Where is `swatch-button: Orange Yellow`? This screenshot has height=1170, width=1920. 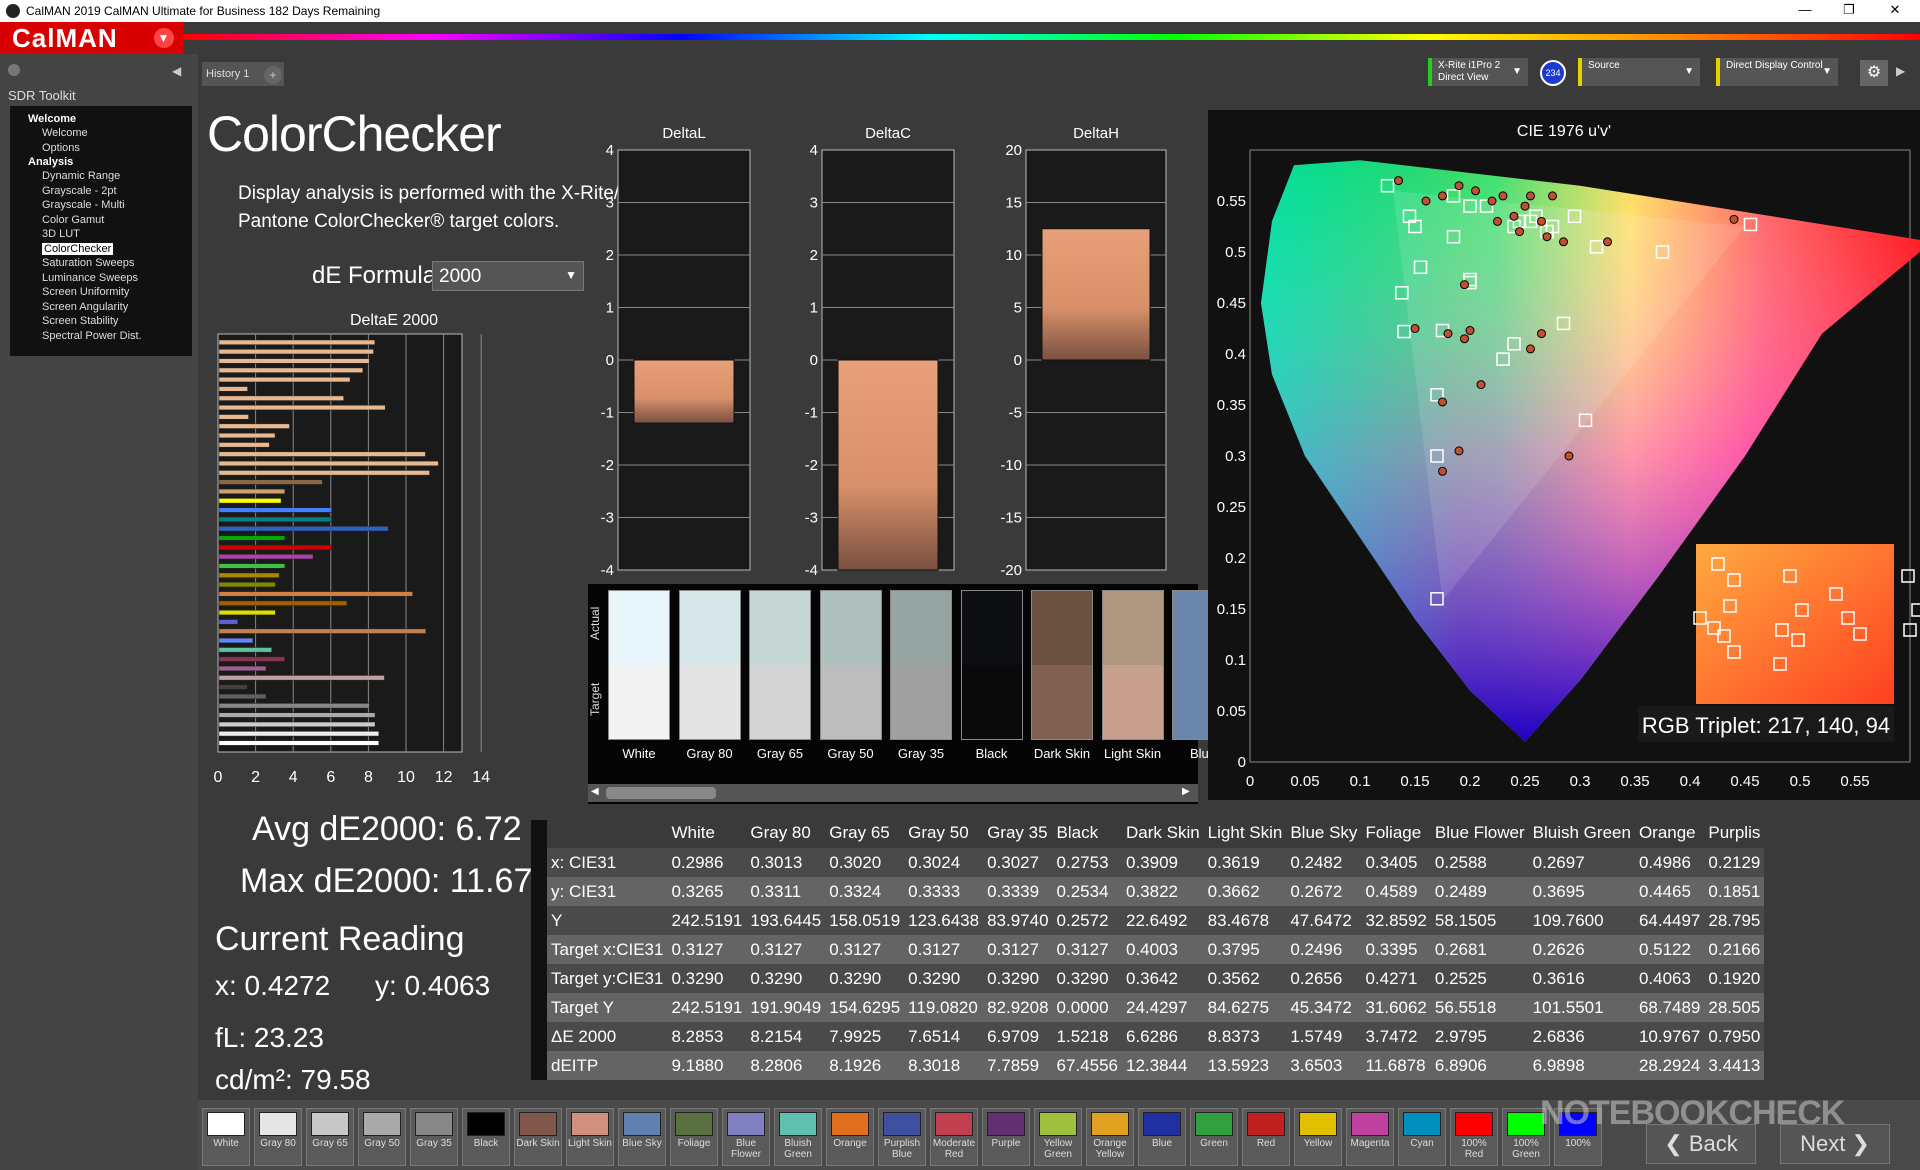
swatch-button: Orange Yellow is located at coordinates (1110, 1137).